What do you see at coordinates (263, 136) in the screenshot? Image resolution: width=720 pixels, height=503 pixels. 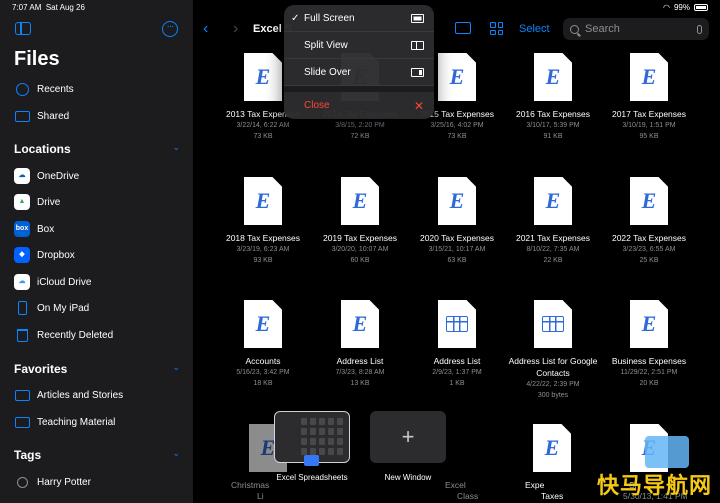 I see `file-size: 73 KB` at bounding box center [263, 136].